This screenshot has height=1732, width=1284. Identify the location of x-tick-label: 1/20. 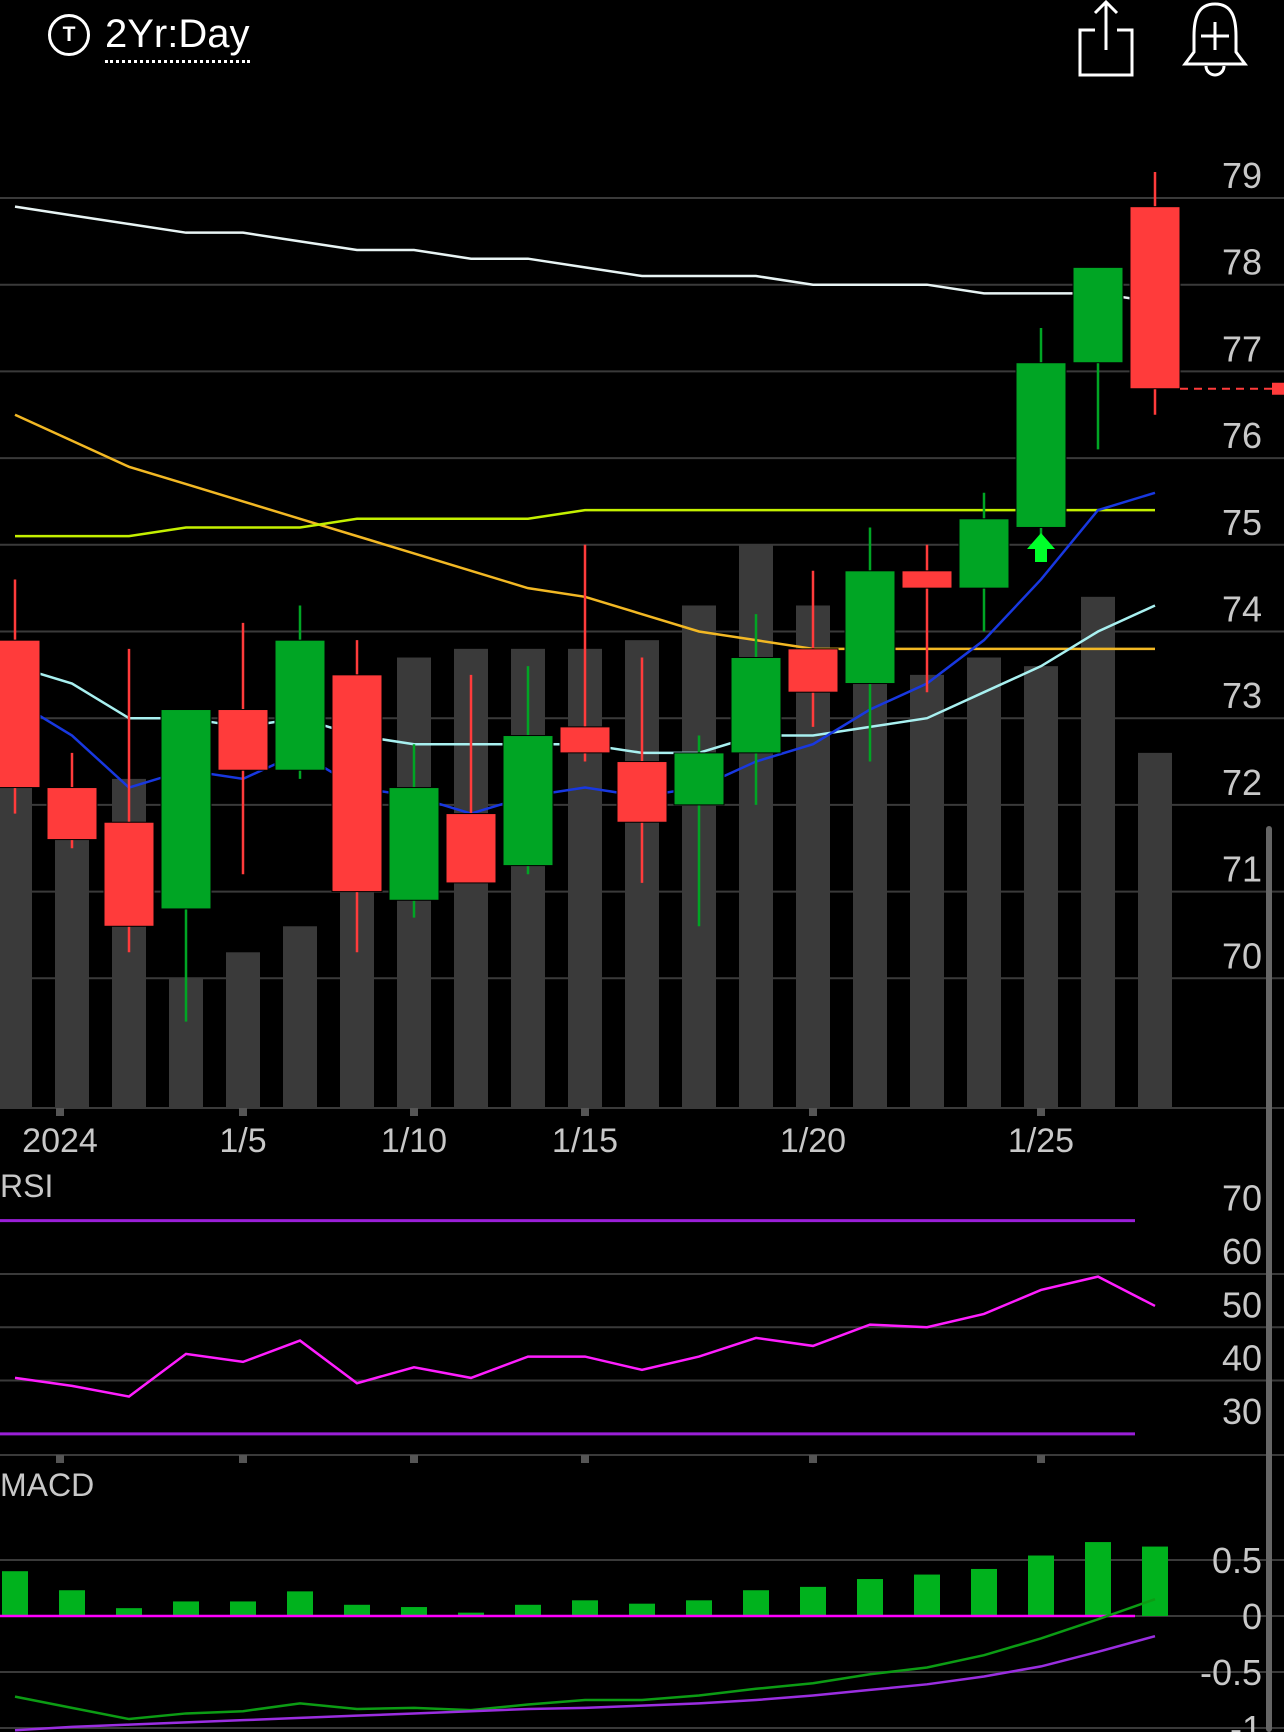
(813, 1141).